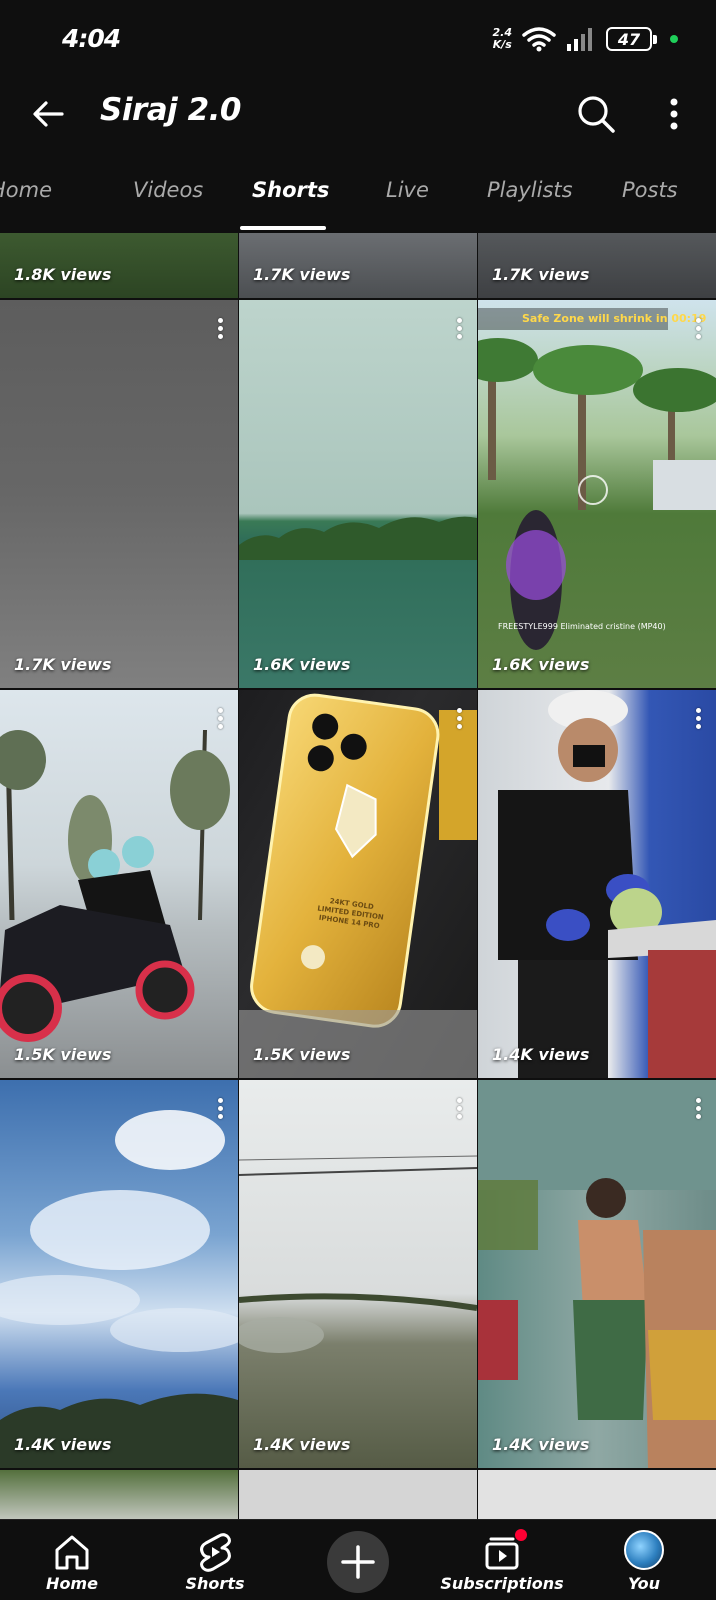 Image resolution: width=716 pixels, height=1600 pixels. I want to click on short-thumbnail: 1.6K views, so click(358, 494).